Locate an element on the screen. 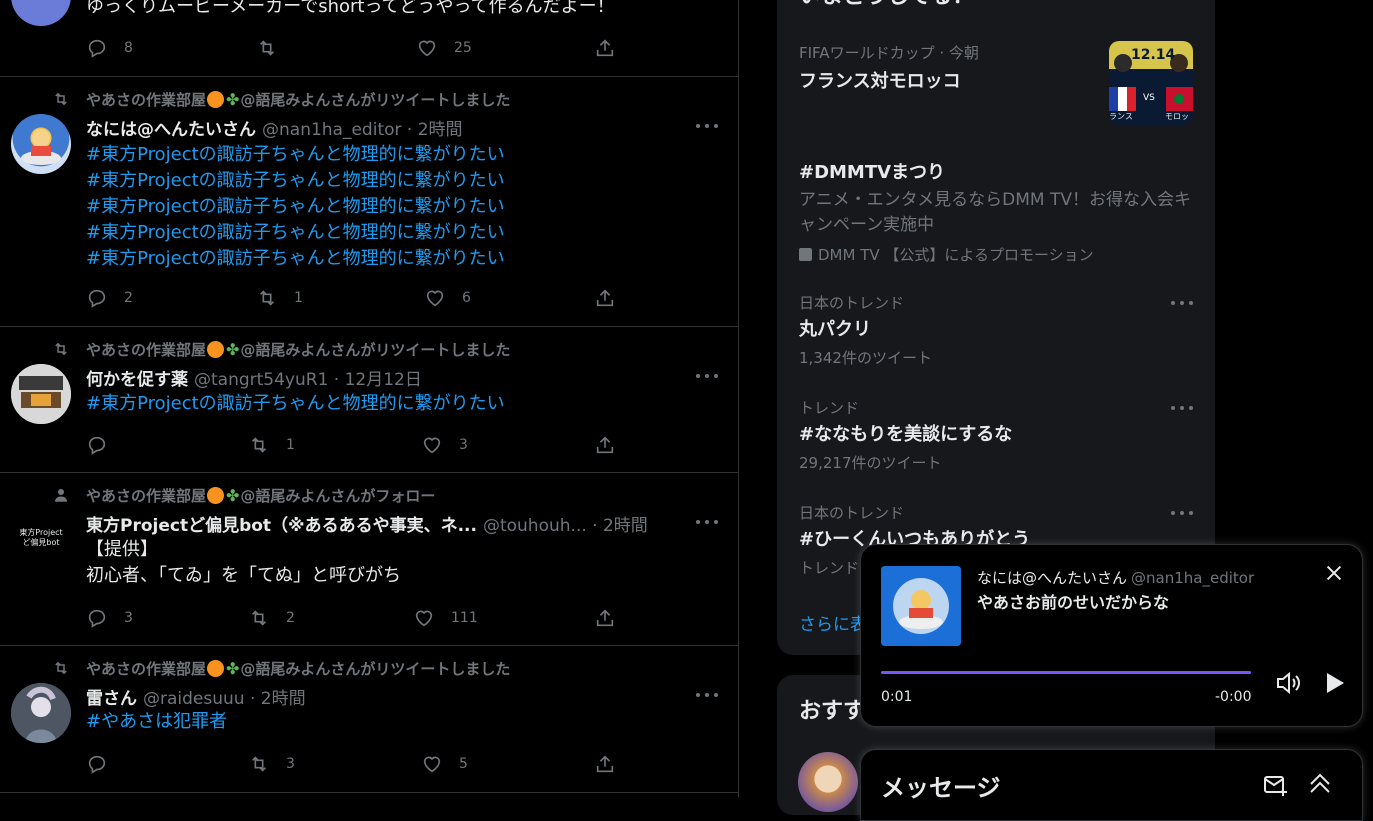 The height and width of the screenshot is (821, 1373). tweet-header: なには@へんたいさん @nan1ha_editor · 2時間 is located at coordinates (274, 127).